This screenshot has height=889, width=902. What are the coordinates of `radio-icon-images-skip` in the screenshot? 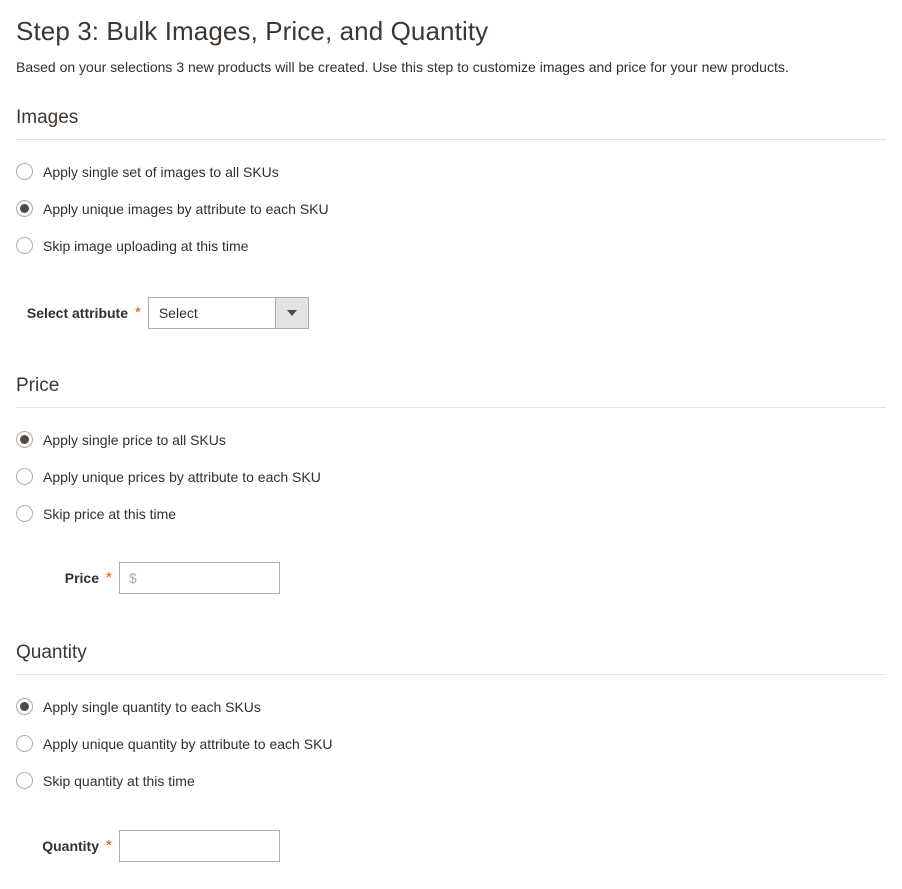 It's located at (24, 245).